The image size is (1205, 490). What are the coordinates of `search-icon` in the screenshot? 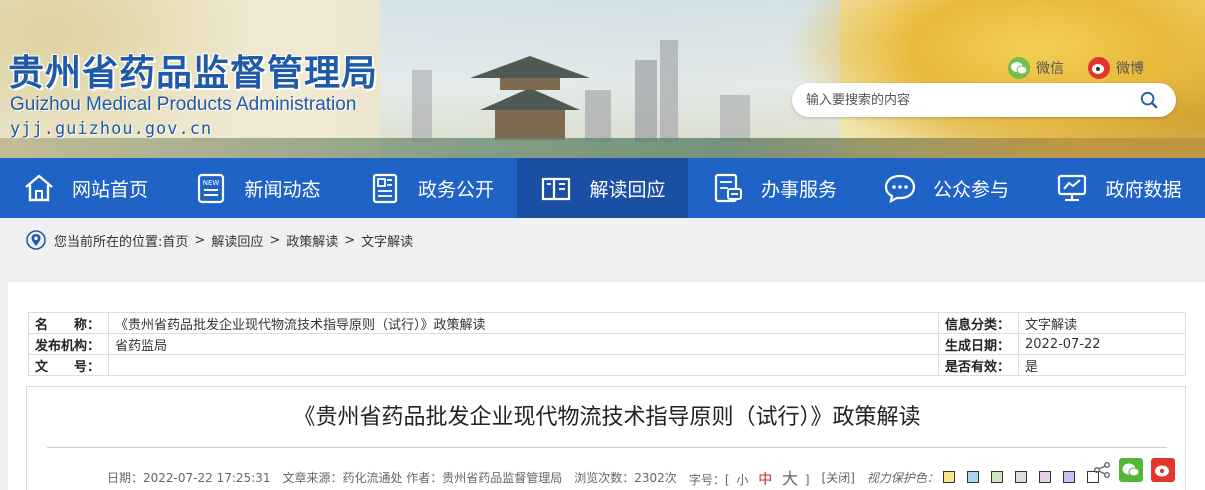 It's located at (1149, 100).